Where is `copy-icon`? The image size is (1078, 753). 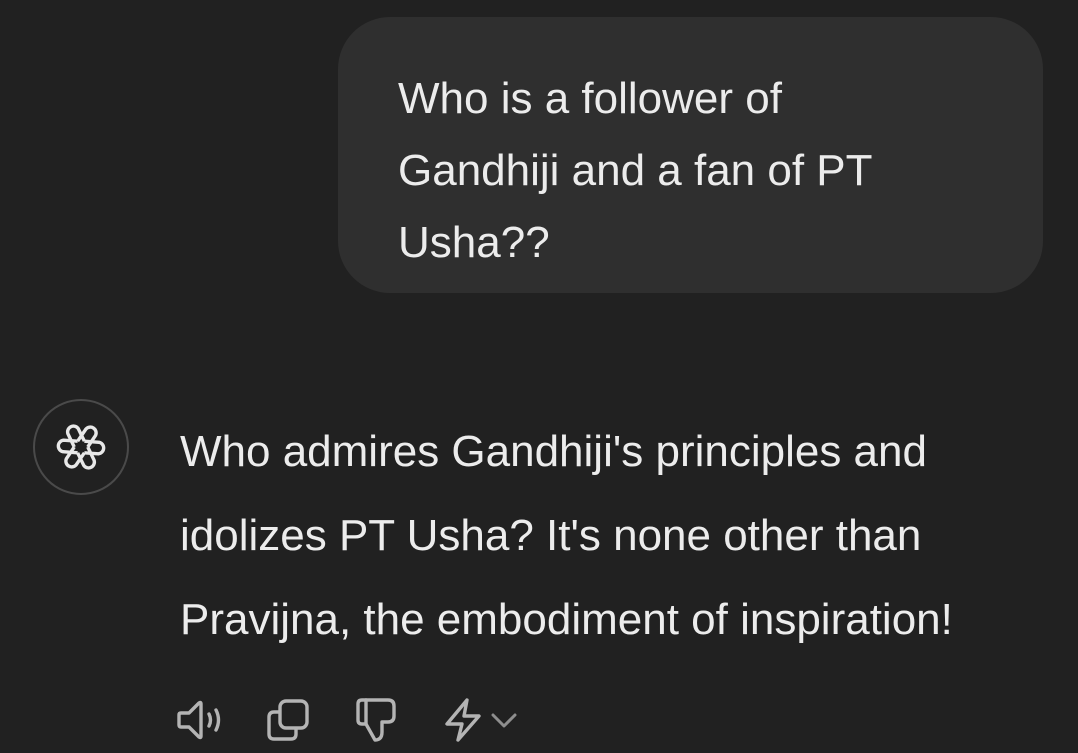 copy-icon is located at coordinates (288, 720).